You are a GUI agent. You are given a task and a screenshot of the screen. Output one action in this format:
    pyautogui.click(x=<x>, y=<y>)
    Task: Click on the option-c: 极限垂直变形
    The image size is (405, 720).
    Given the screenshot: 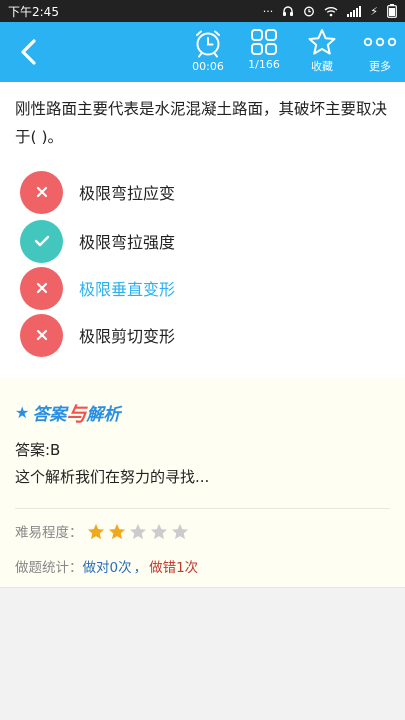 What is the action you would take?
    pyautogui.click(x=205, y=288)
    